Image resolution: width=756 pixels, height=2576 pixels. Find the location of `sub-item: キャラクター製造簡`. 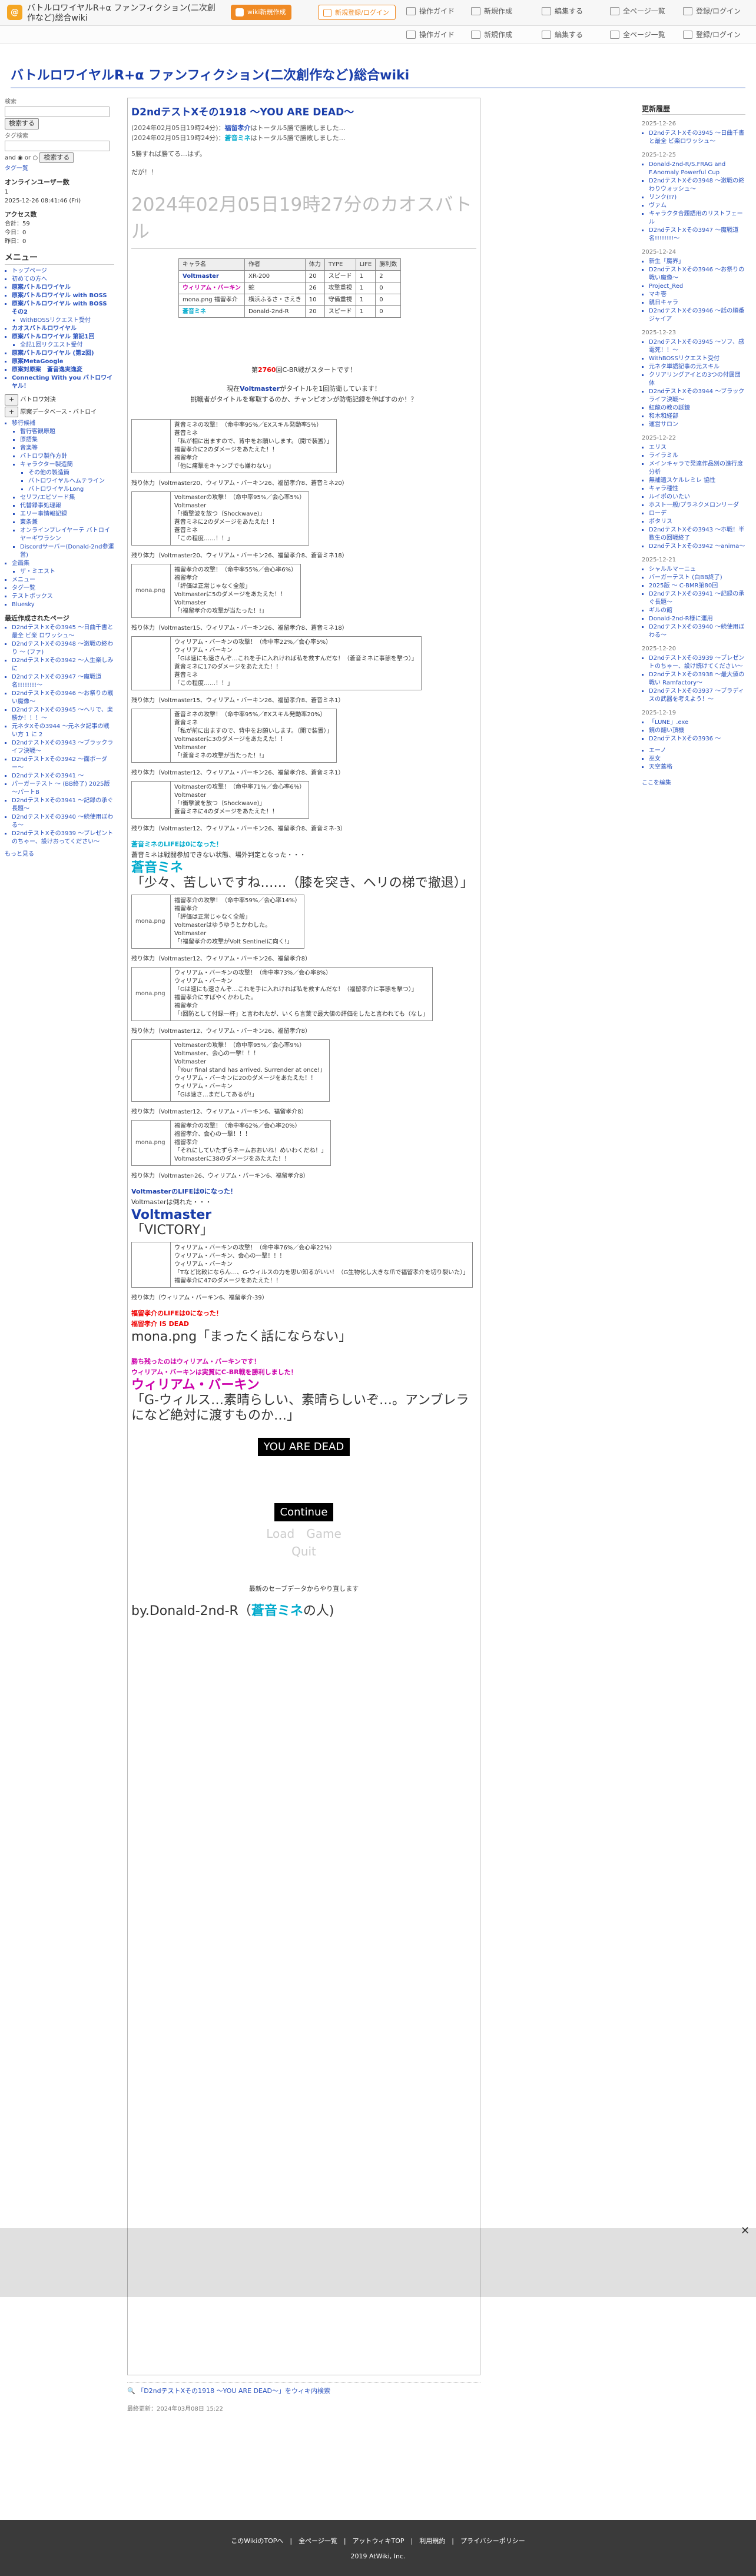

sub-item: キャラクター製造簡 is located at coordinates (67, 465).